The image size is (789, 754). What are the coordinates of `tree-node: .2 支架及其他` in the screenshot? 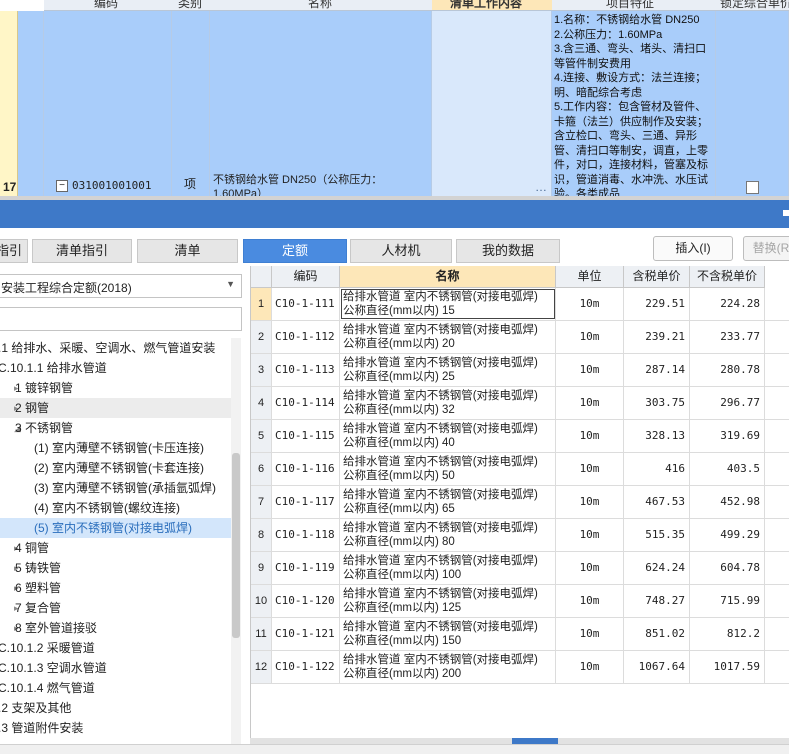 It's located at (116, 708).